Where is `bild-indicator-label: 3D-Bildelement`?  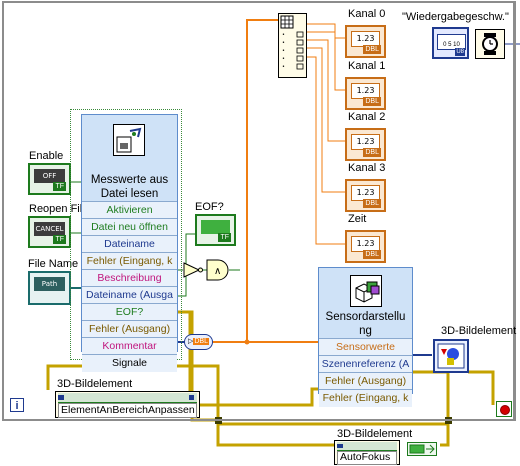
bild-indicator-label: 3D-Bildelement is located at coordinates (479, 331).